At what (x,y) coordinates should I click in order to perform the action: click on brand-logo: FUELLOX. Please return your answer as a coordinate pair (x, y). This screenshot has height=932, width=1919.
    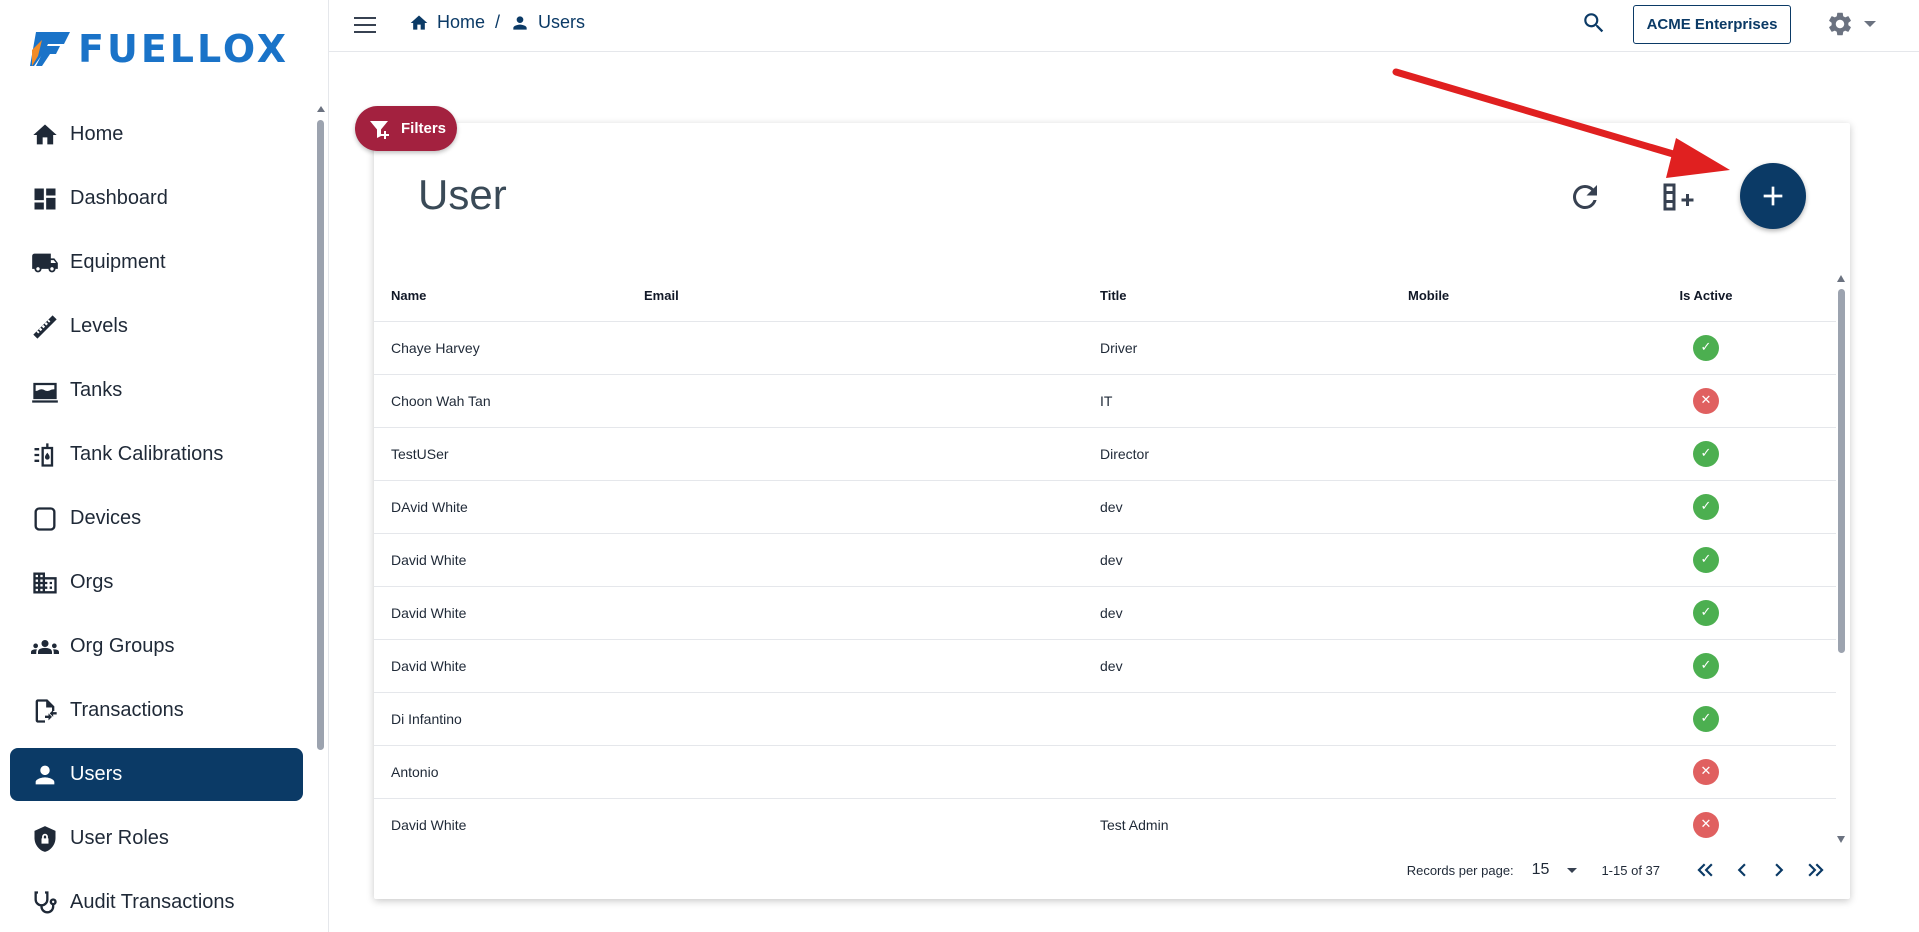
    Looking at the image, I should click on (159, 49).